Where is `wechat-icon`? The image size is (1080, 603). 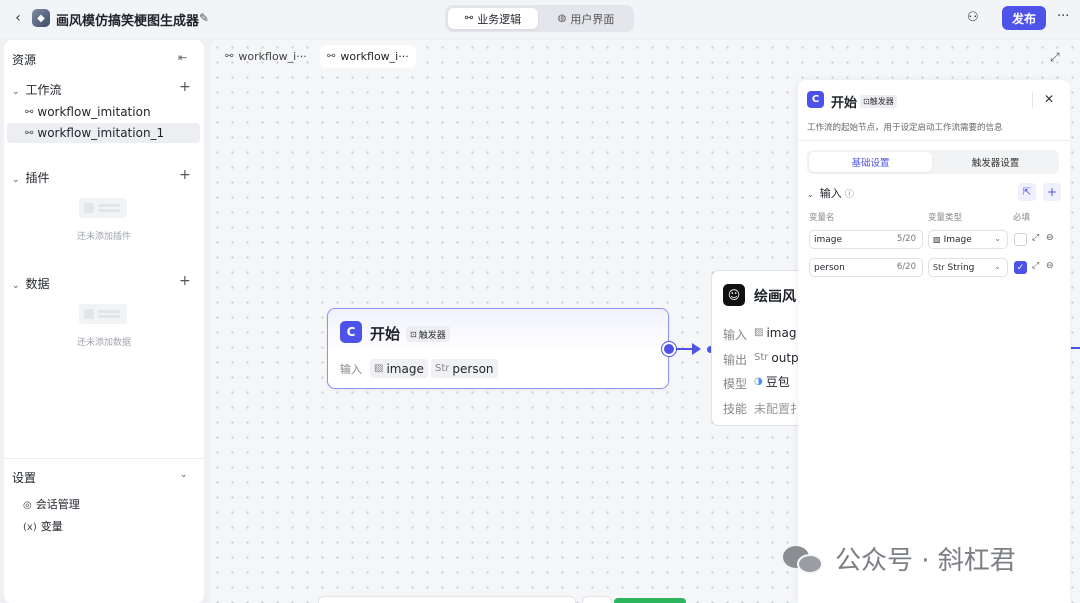
wechat-icon is located at coordinates (804, 559).